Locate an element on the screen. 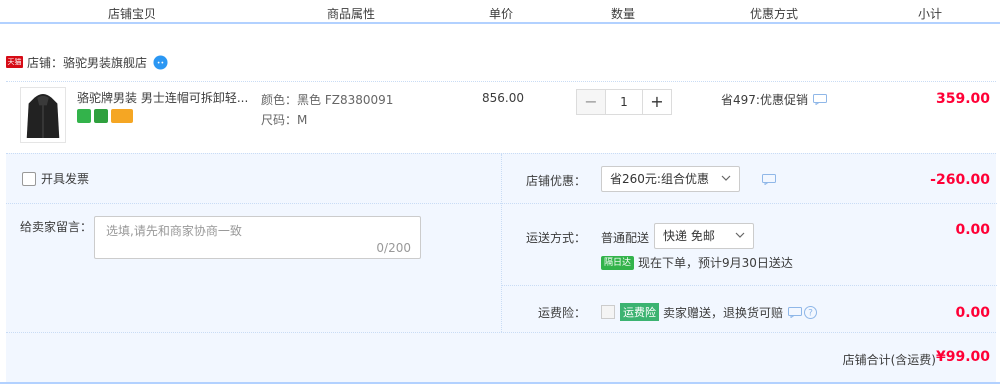  column-header-attributes: 商品属性 is located at coordinates (351, 14).